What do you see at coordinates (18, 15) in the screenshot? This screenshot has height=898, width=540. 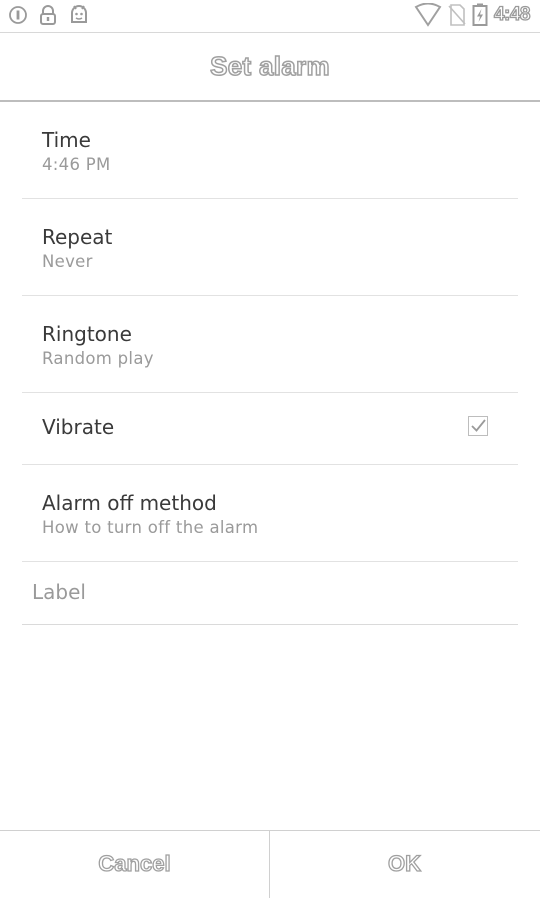 I see `alarm-badge-icon` at bounding box center [18, 15].